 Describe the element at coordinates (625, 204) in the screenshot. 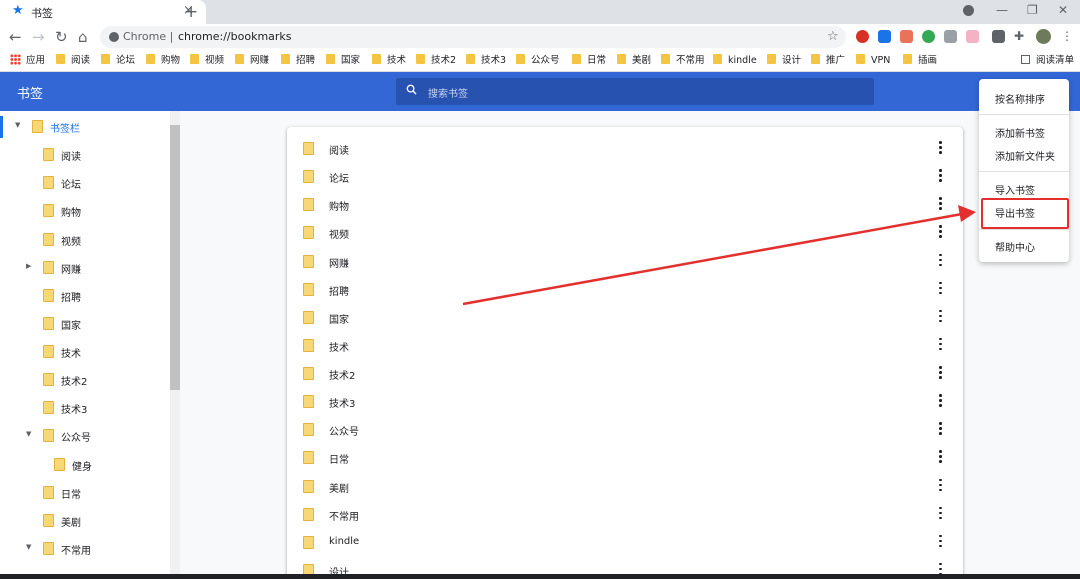

I see `list-item: 购物` at that location.